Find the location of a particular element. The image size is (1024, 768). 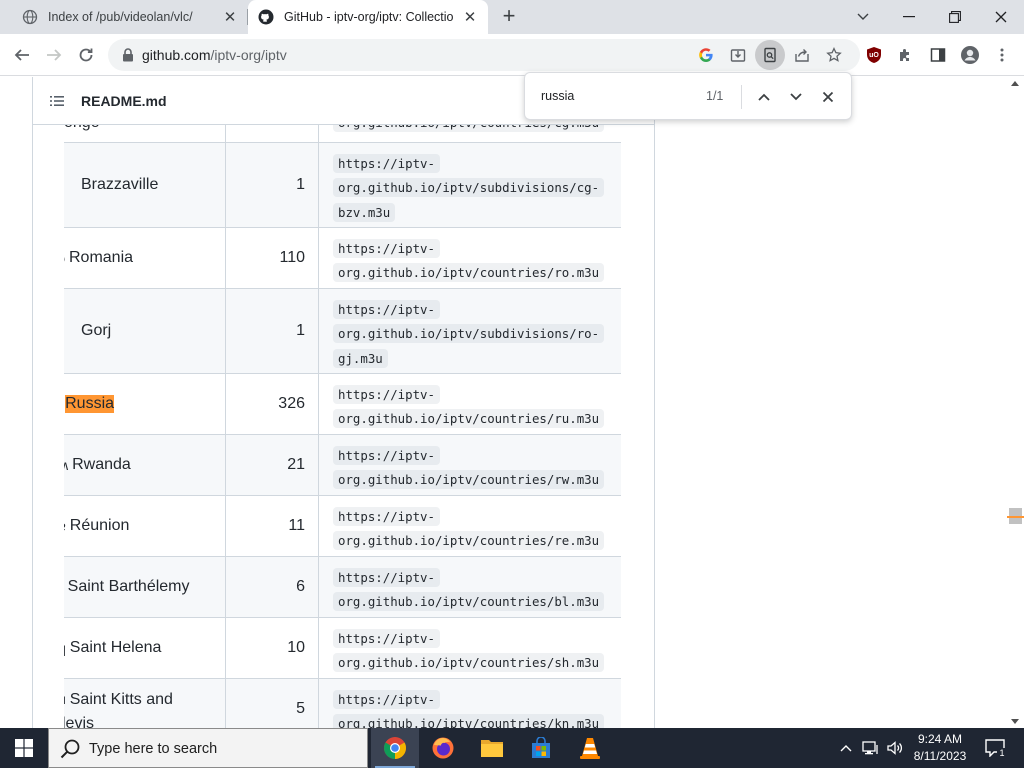

ublock-extension-icon: uO is located at coordinates (874, 55).